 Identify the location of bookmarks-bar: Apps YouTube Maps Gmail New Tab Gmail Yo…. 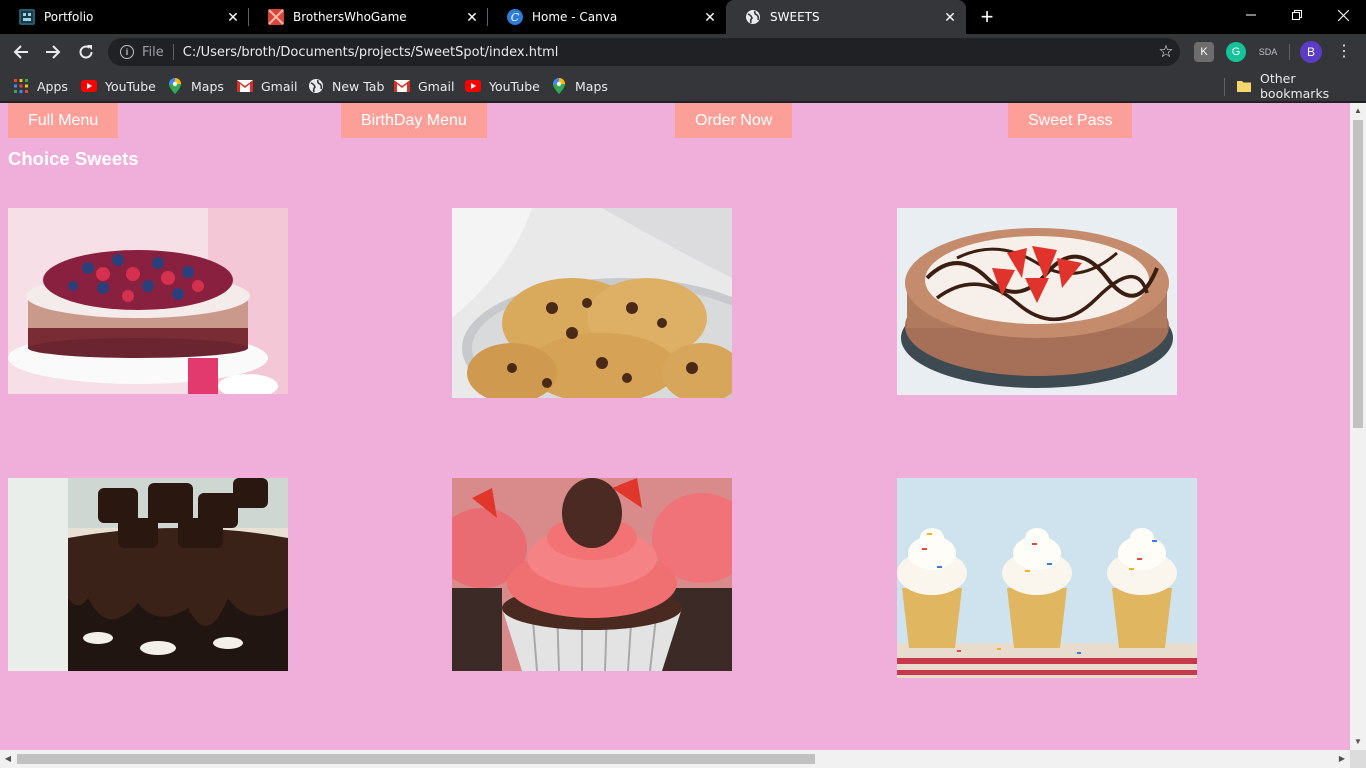
(683, 86).